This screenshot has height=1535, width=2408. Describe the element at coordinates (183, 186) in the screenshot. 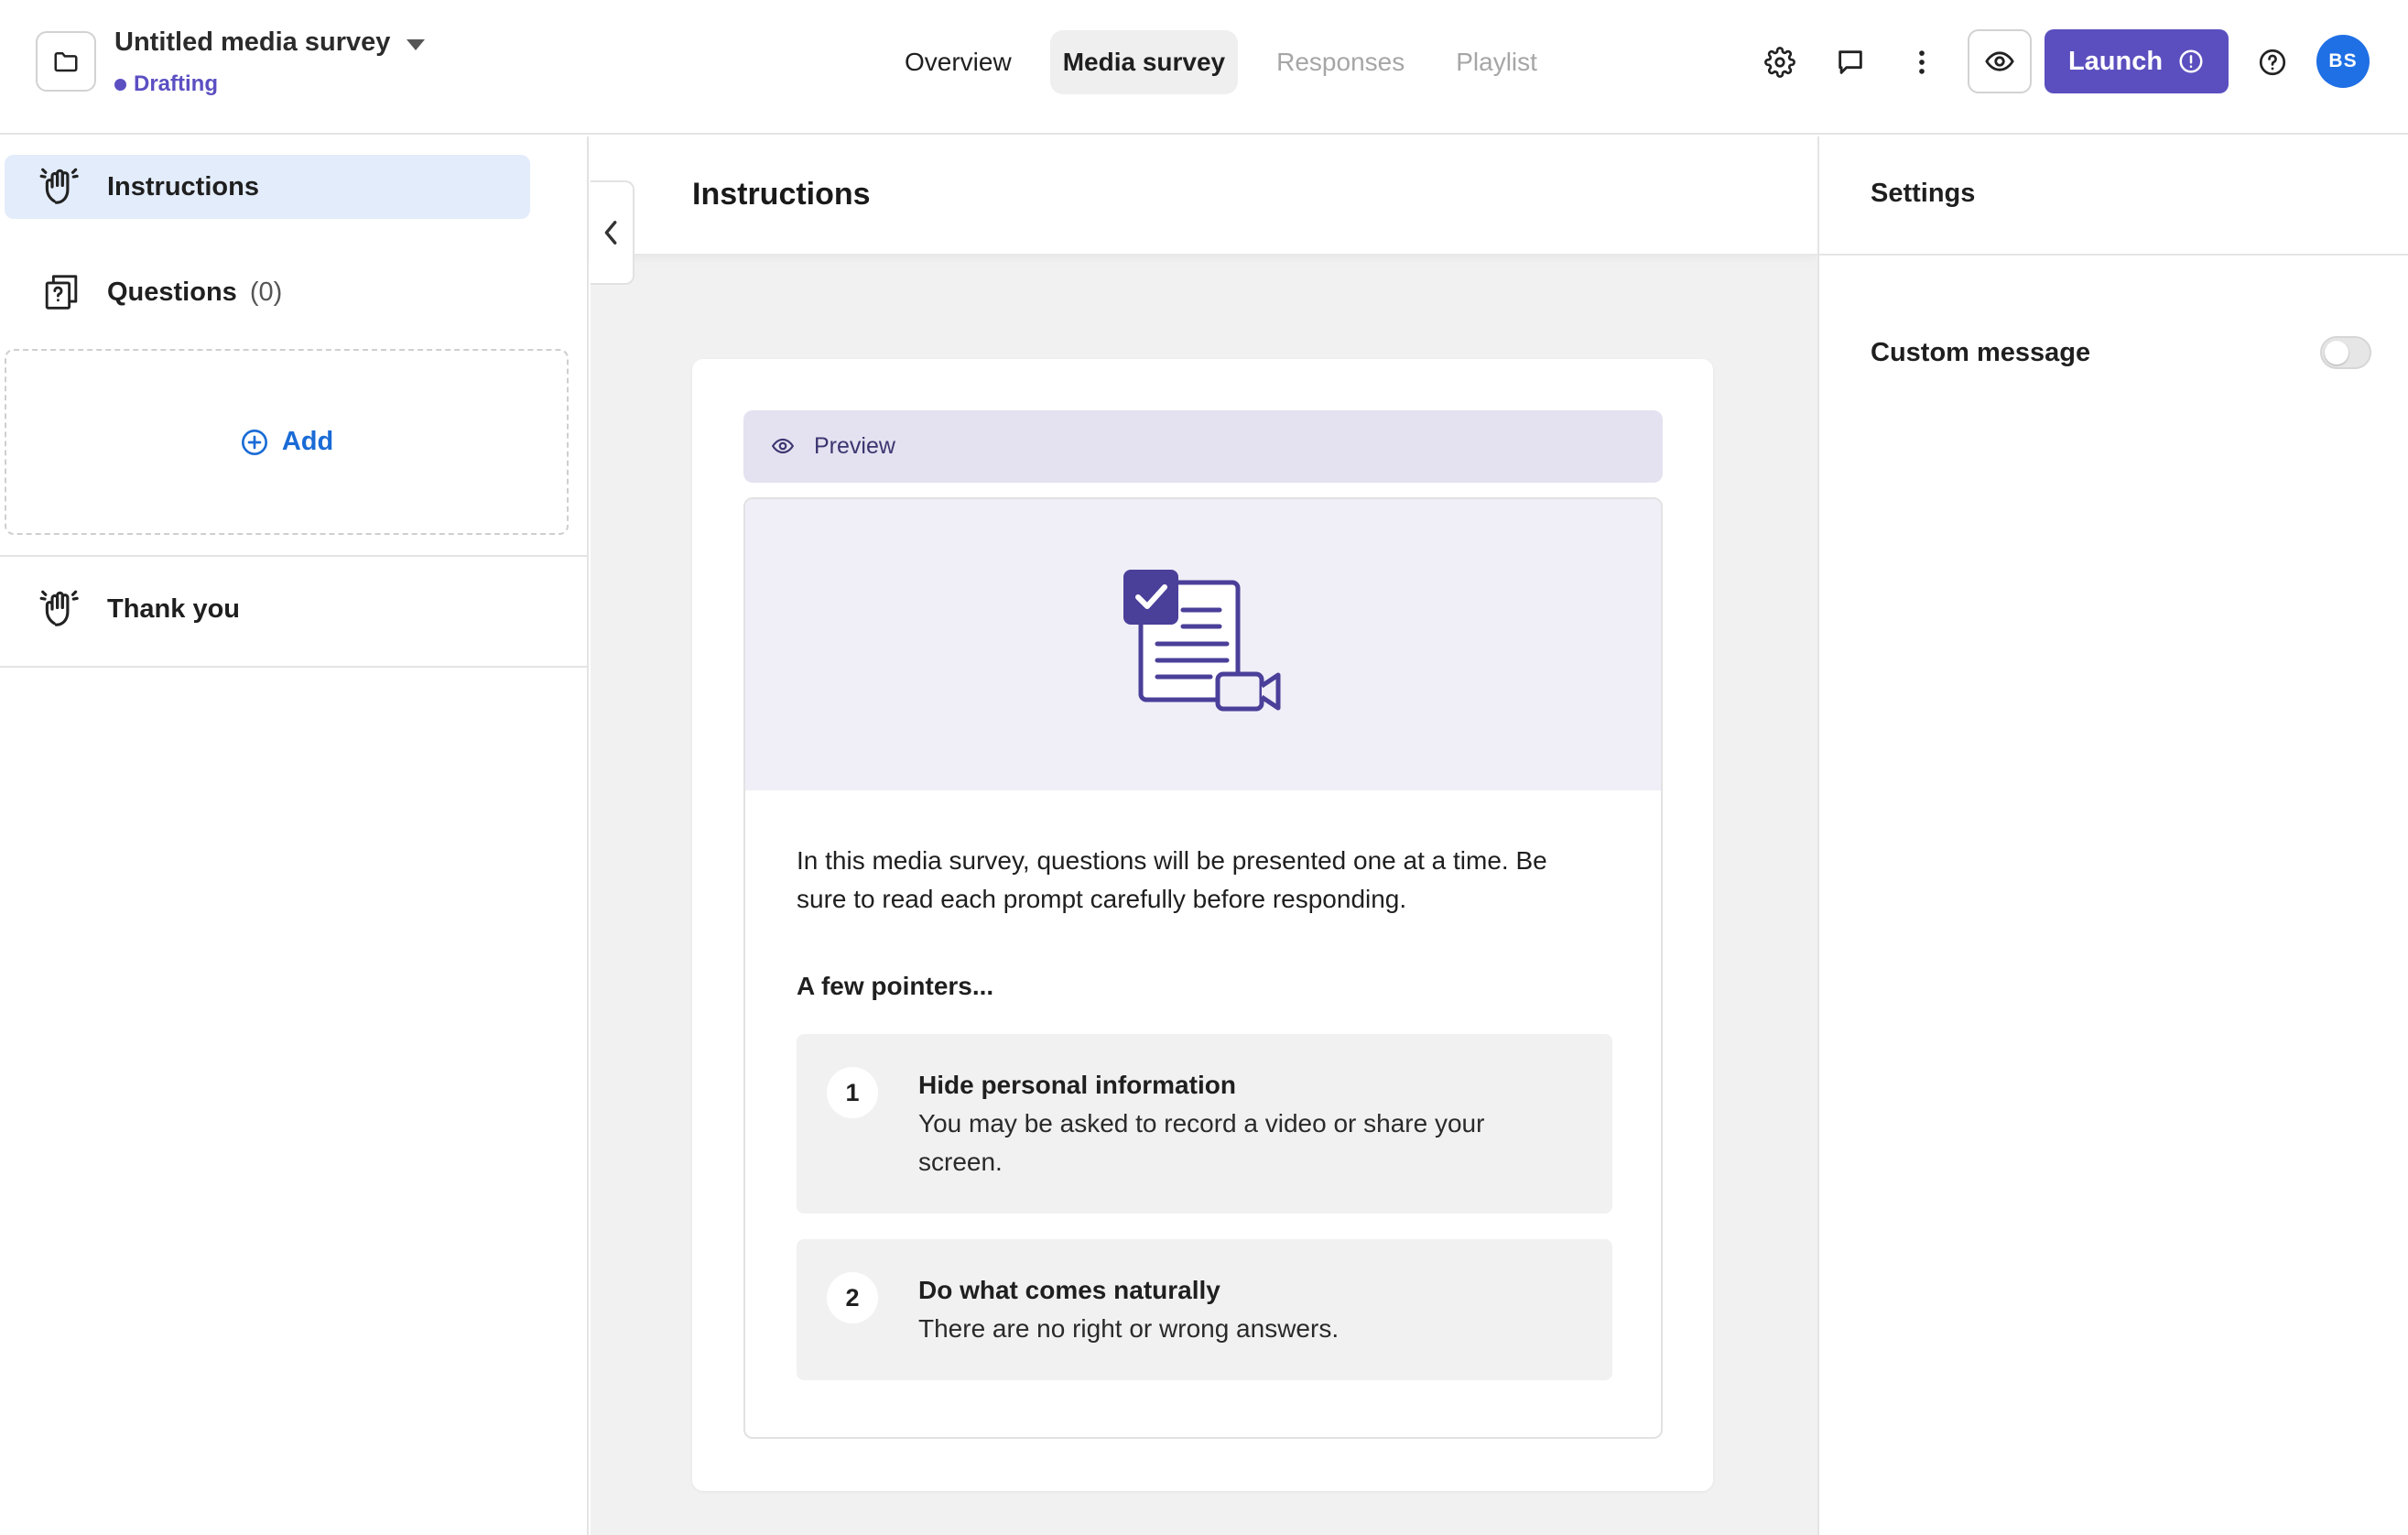

I see `sidebar-item-label: Instructions` at that location.